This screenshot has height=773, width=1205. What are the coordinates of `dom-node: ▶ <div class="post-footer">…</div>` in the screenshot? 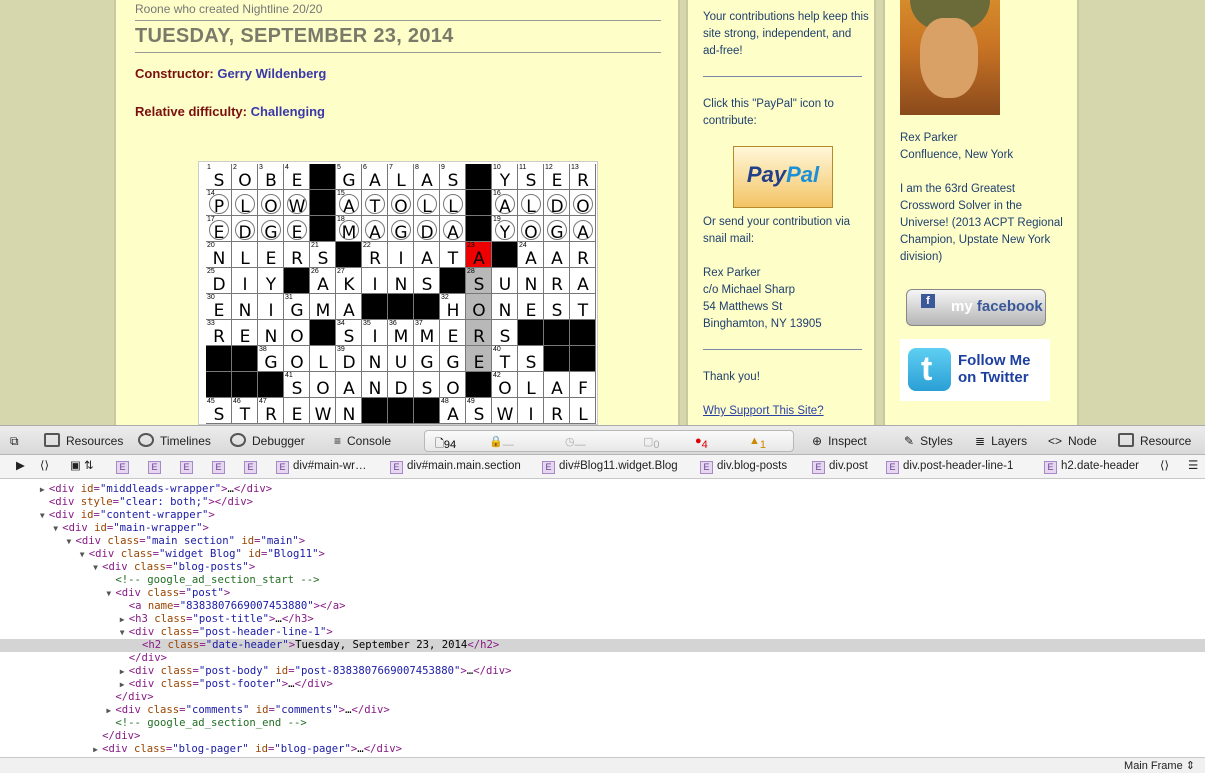 It's located at (602, 684).